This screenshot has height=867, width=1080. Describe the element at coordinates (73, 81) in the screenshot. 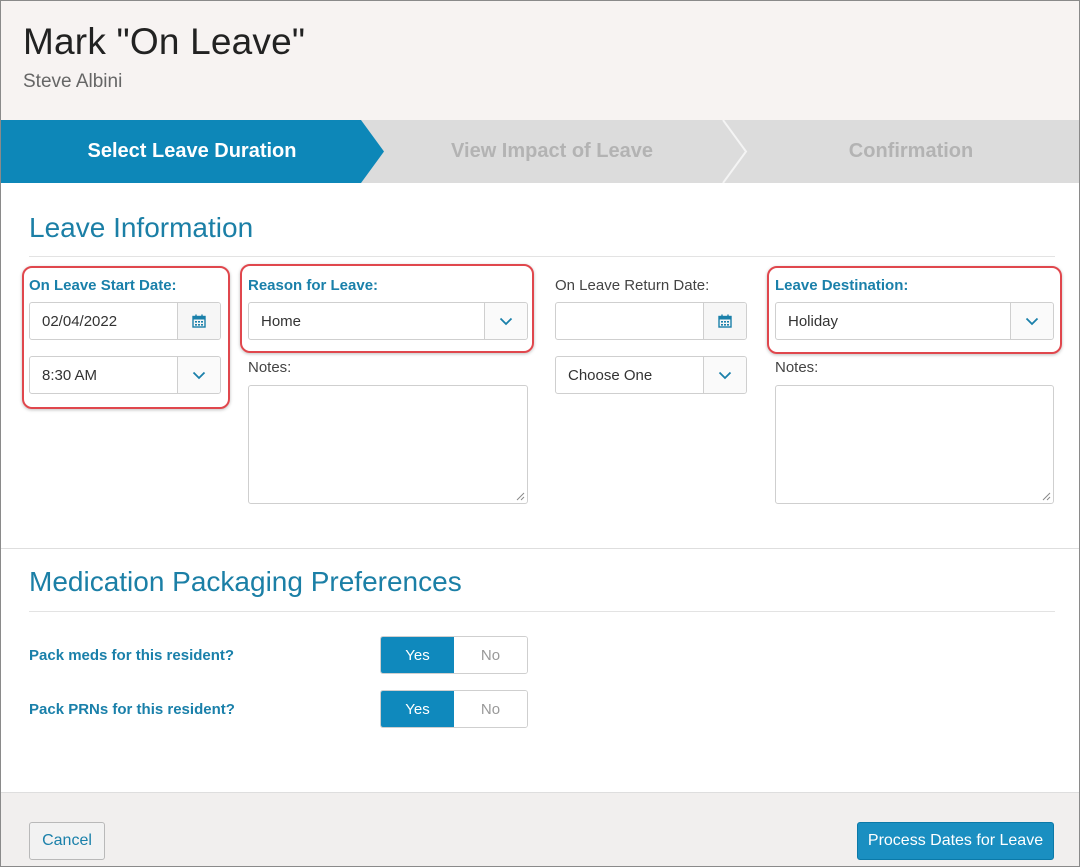

I see `resident-name: Steve Albini` at that location.